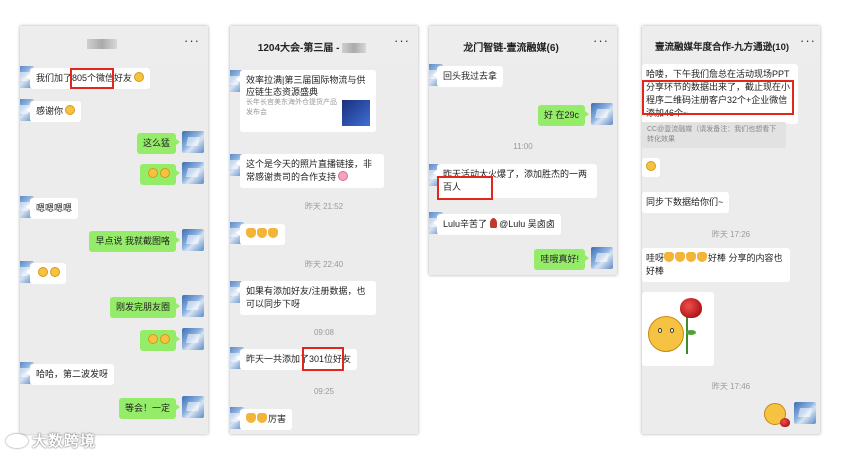 This screenshot has width=845, height=457. I want to click on message-text: 同步下数据给你们~, so click(685, 202).